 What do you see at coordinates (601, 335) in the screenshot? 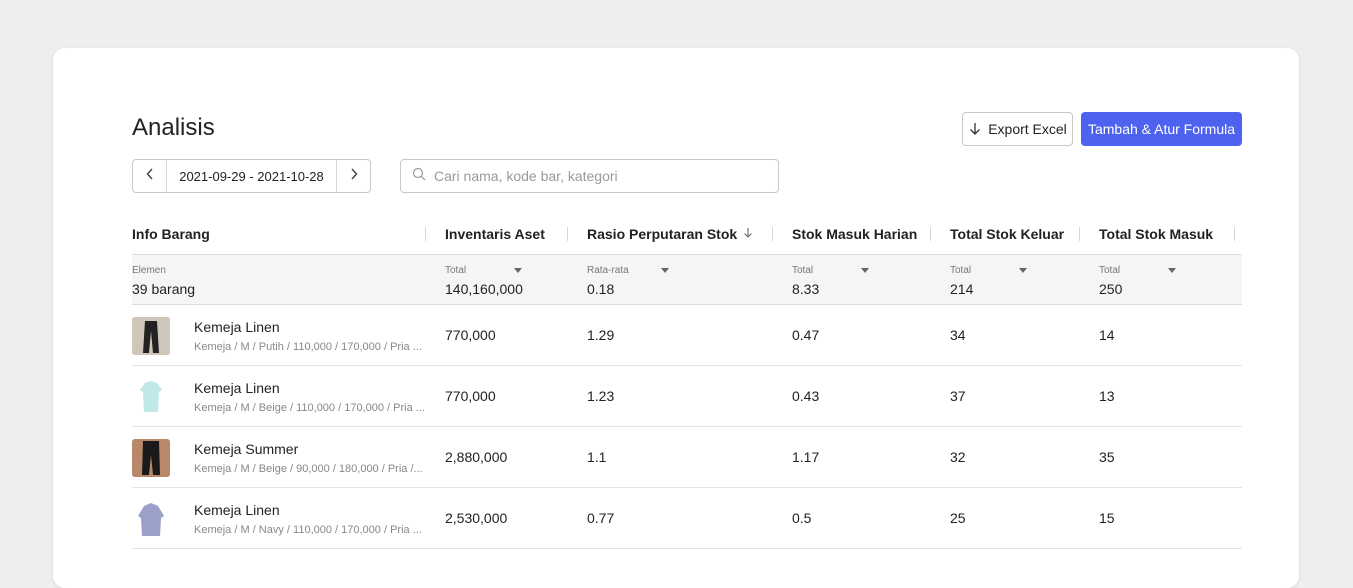
I see `turnover-ratio: 1.29` at bounding box center [601, 335].